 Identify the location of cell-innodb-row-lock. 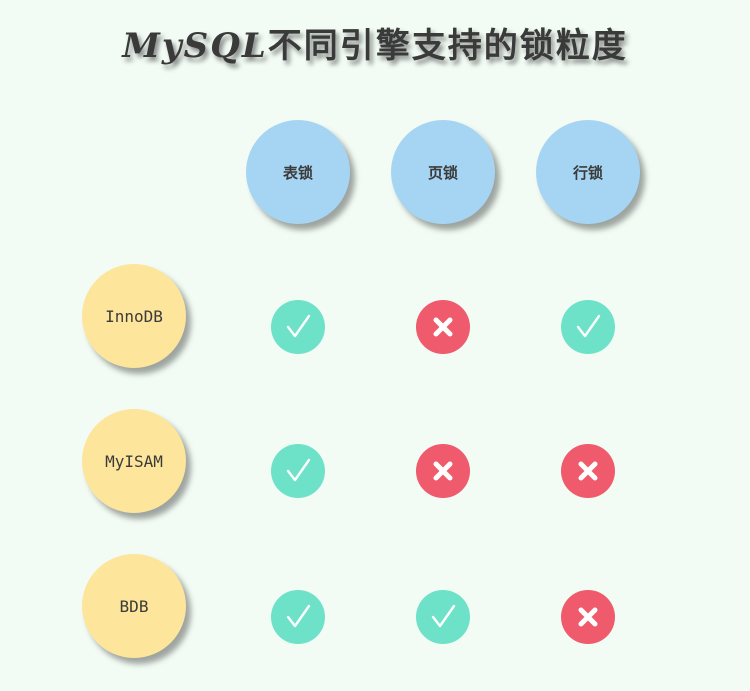
(588, 327).